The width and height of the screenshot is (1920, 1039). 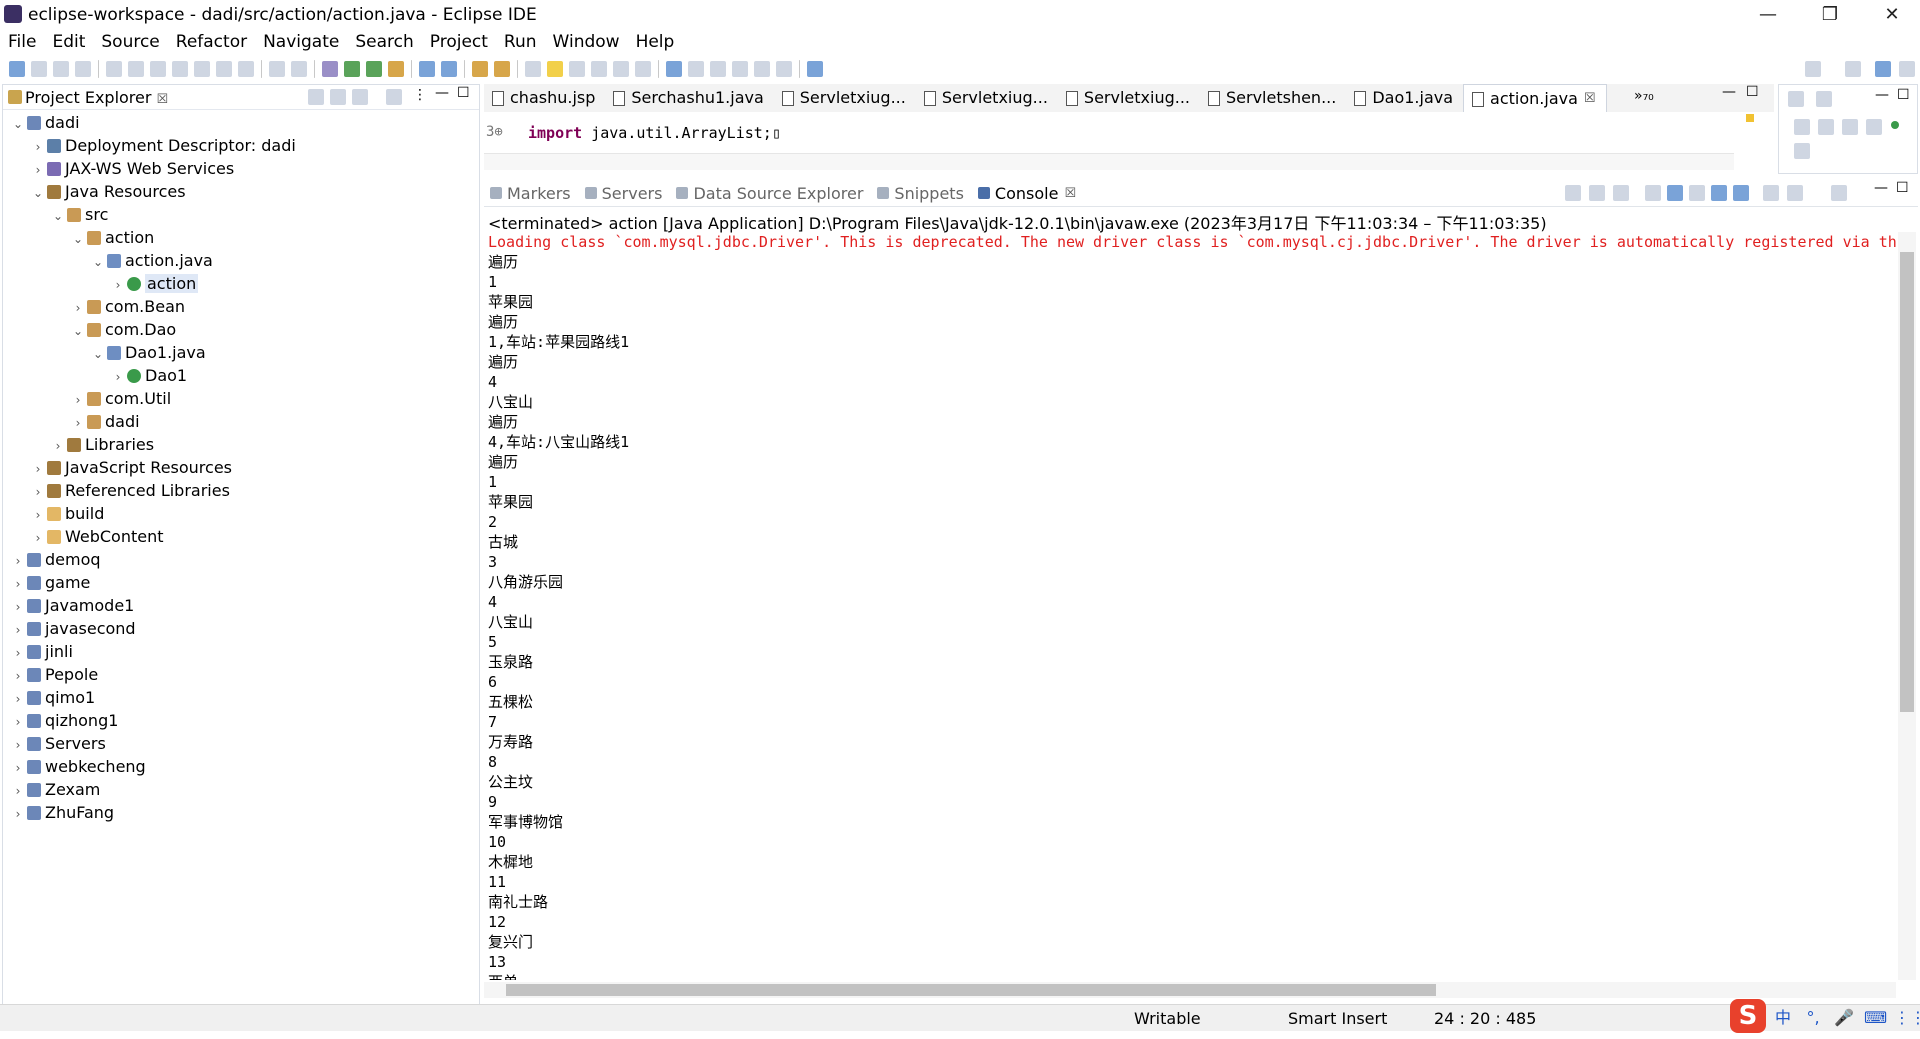 What do you see at coordinates (79, 445) in the screenshot?
I see `tree-item: › Libraries` at bounding box center [79, 445].